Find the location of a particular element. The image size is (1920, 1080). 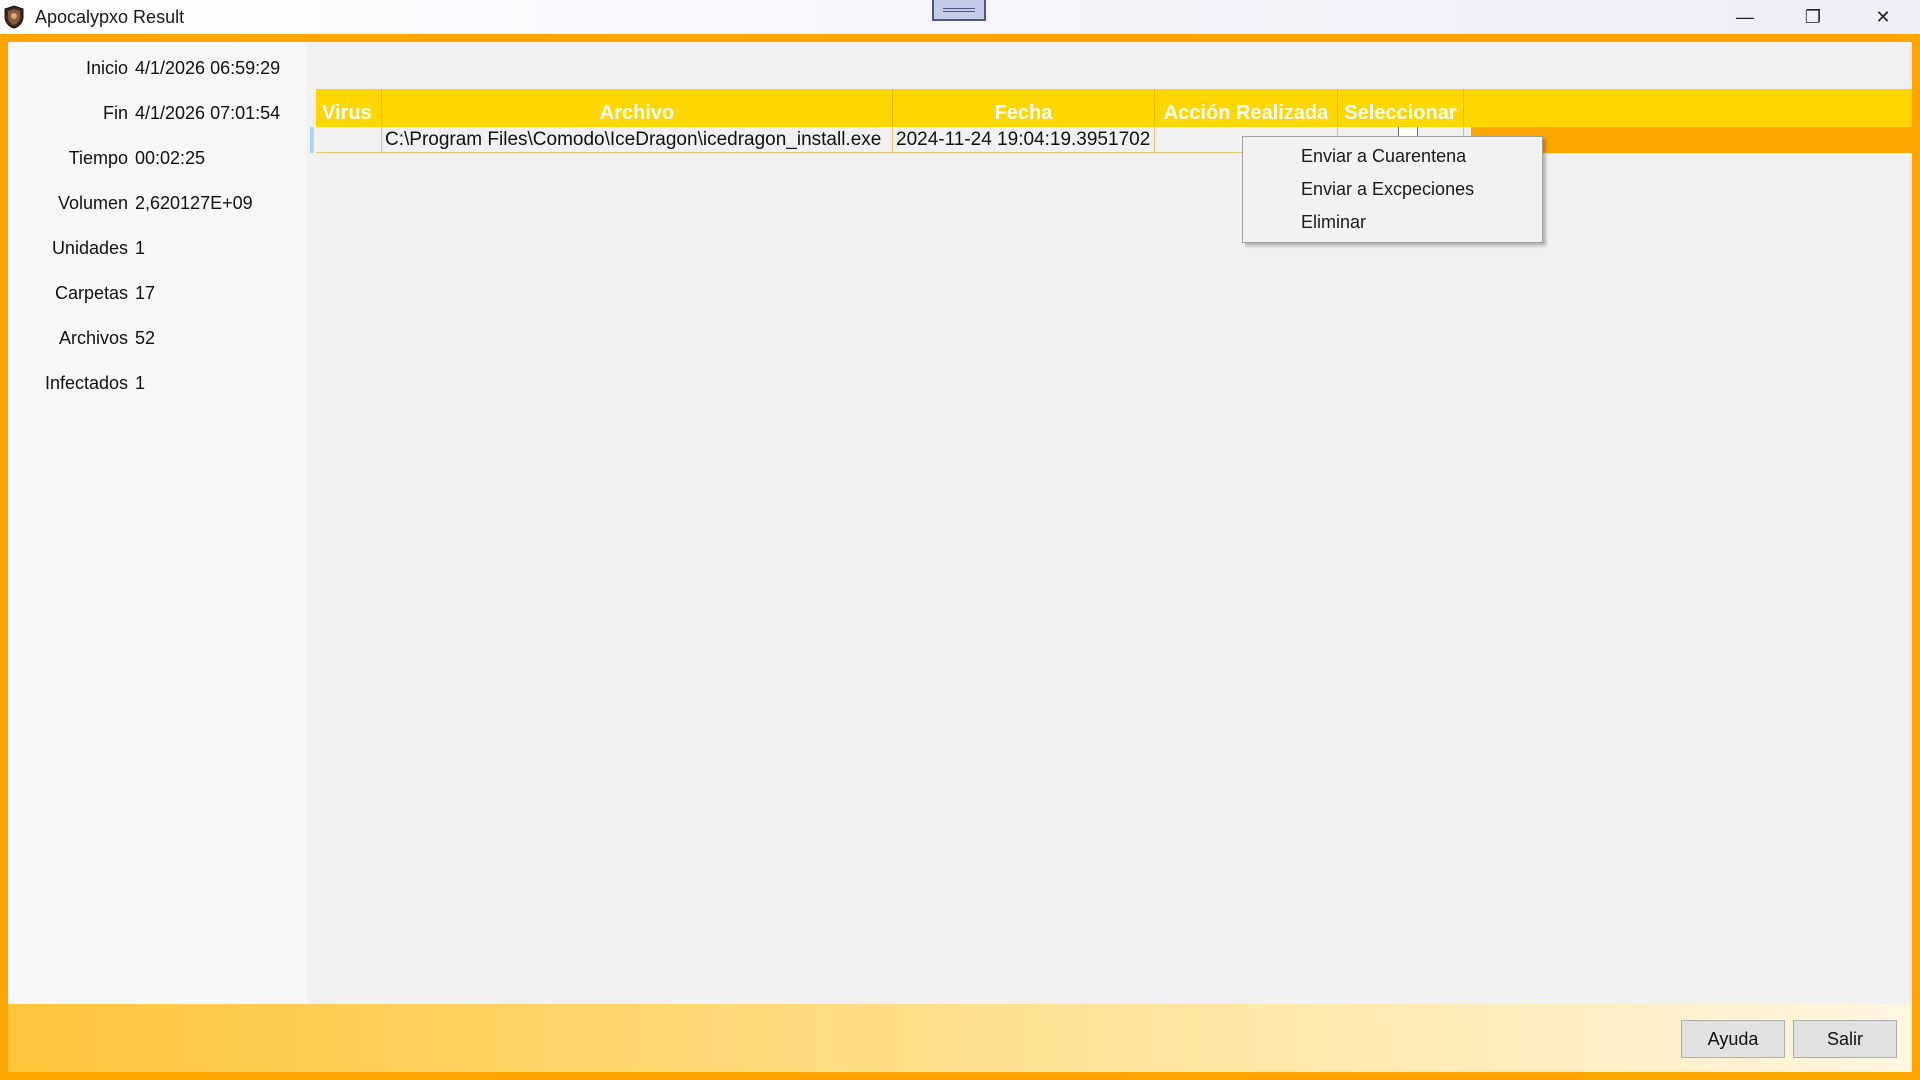

close-button: ✕ is located at coordinates (1883, 17).